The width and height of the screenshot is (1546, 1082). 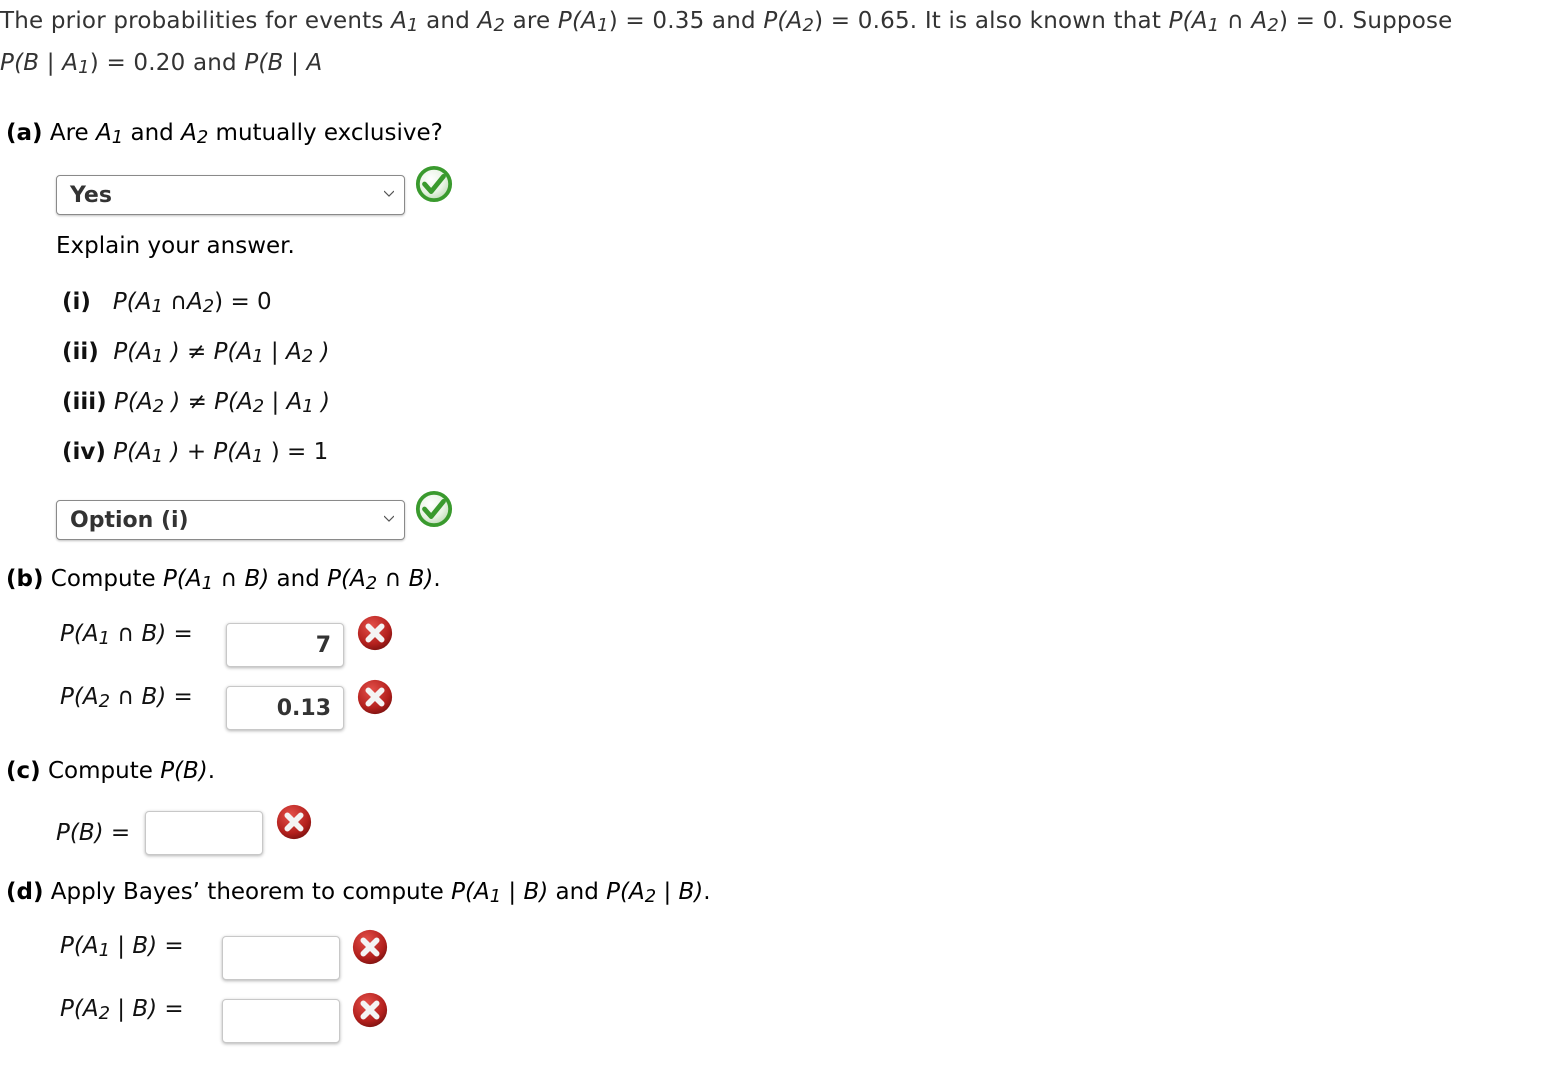 I want to click on text: The prior probabilities for events, so click(x=196, y=21).